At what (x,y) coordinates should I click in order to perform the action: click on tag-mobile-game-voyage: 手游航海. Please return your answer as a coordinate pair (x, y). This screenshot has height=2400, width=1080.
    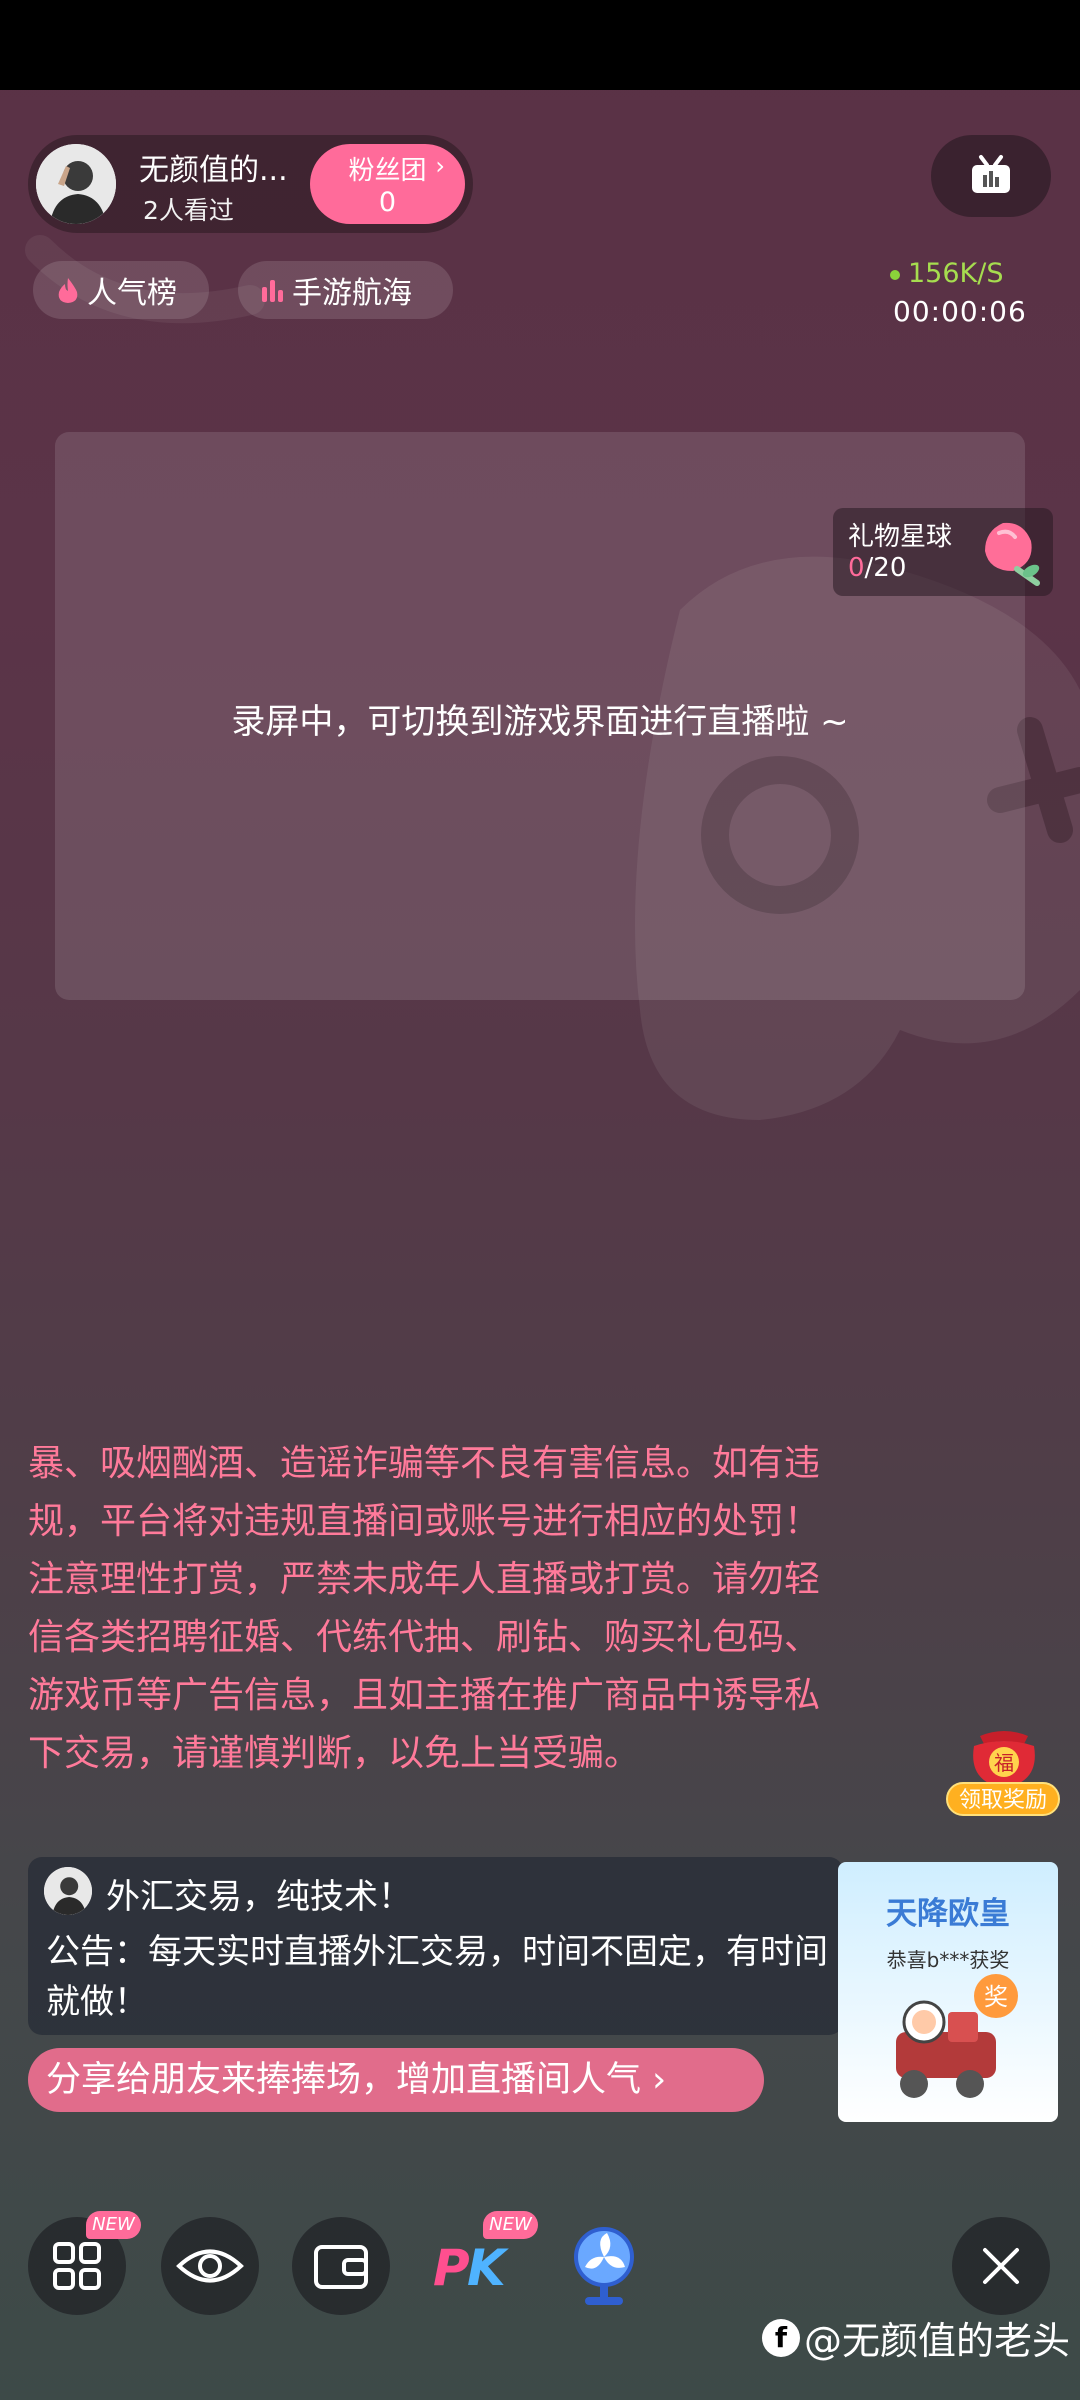
    Looking at the image, I should click on (345, 290).